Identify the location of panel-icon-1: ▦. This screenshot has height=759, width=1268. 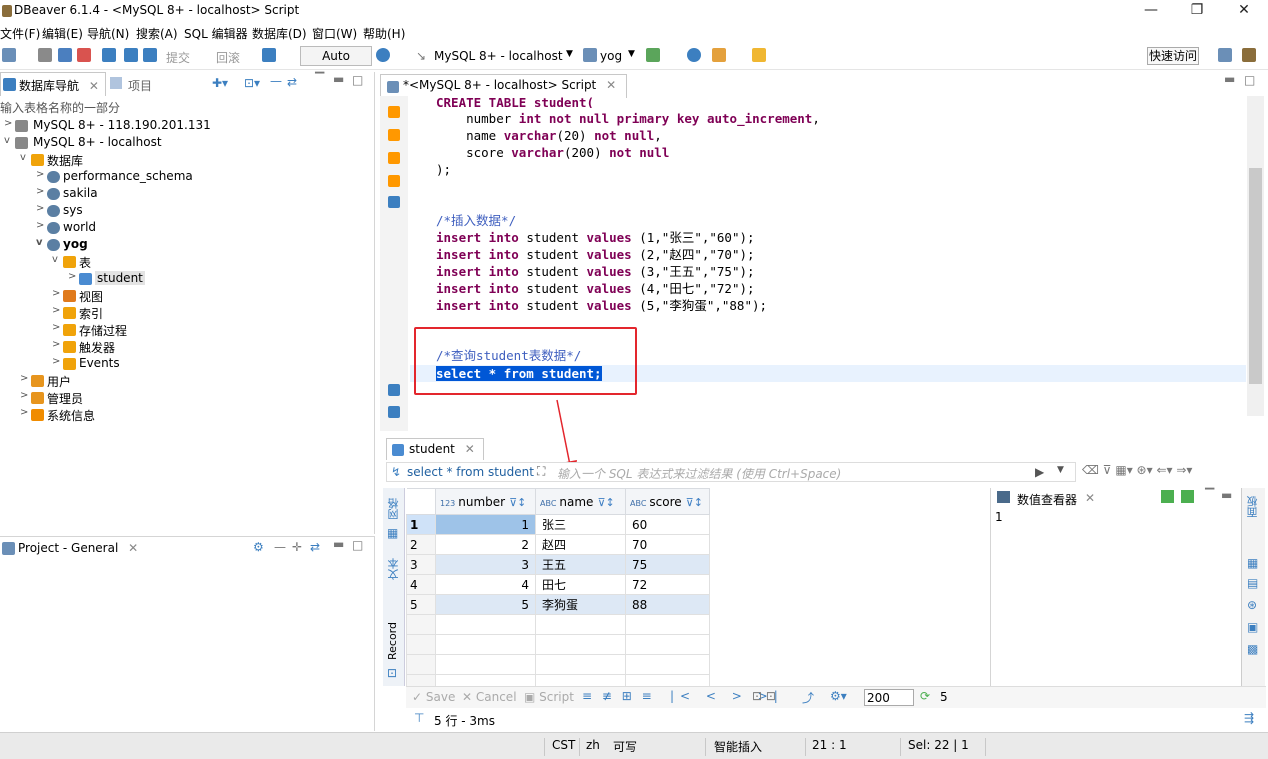
(1252, 563).